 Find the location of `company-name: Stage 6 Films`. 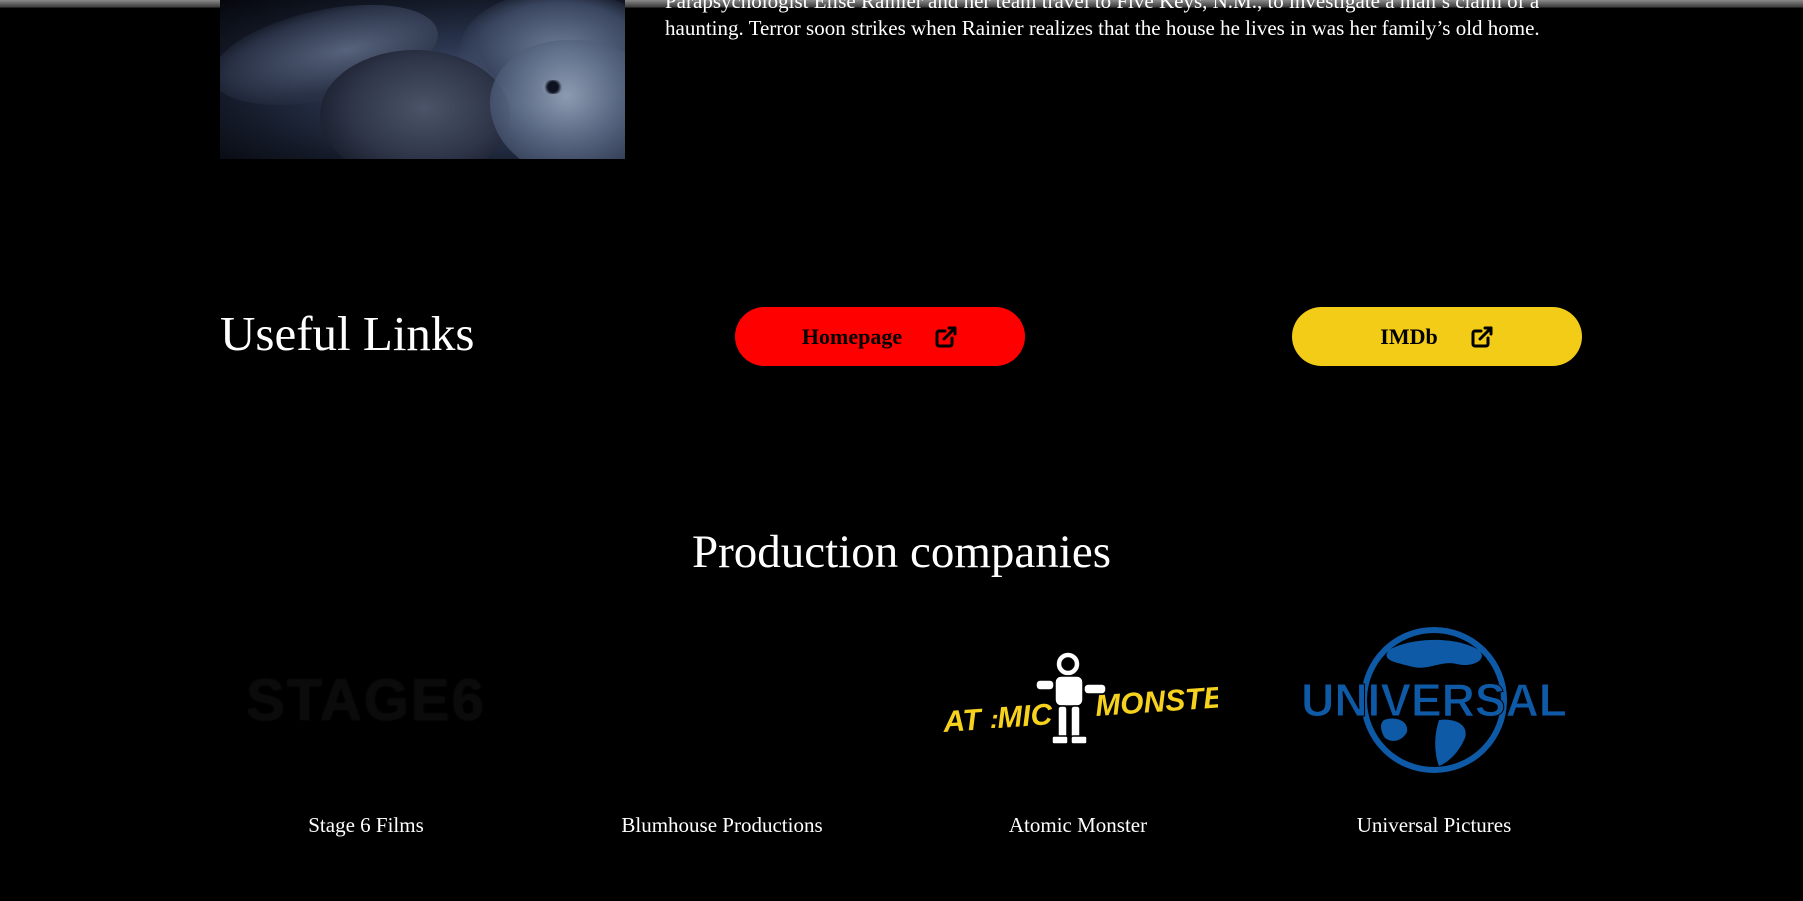

company-name: Stage 6 Films is located at coordinates (366, 825).